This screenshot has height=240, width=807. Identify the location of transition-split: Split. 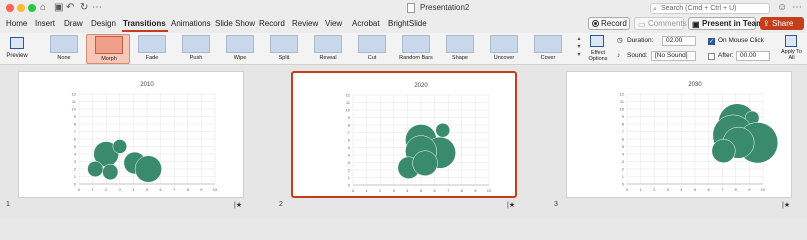
(284, 49).